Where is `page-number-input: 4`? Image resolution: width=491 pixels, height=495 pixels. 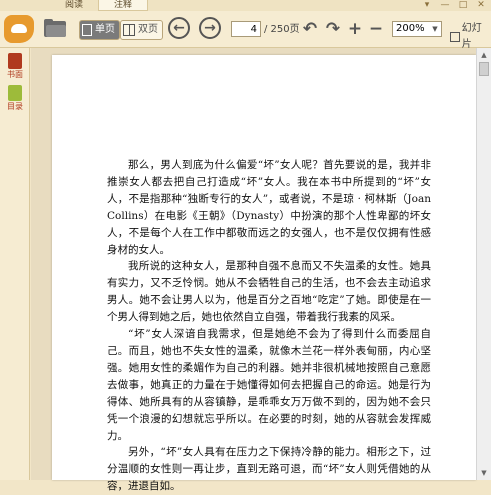 page-number-input: 4 is located at coordinates (246, 29).